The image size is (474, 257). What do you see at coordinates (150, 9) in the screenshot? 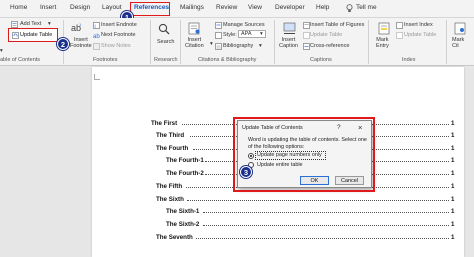
I see `references-highlight-box` at bounding box center [150, 9].